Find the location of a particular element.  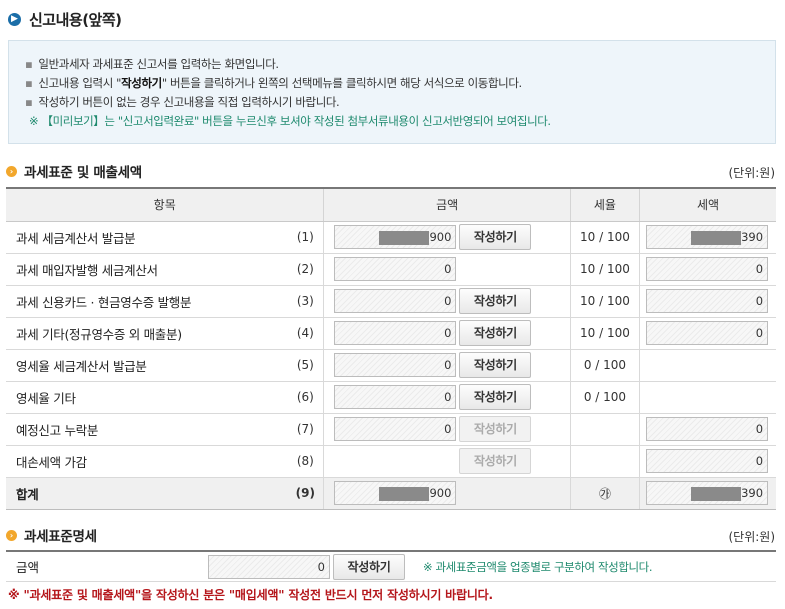

table-row: 영세율 세금계산서 발급분 (5) 0 작성하기 0 / 100 is located at coordinates (391, 365).